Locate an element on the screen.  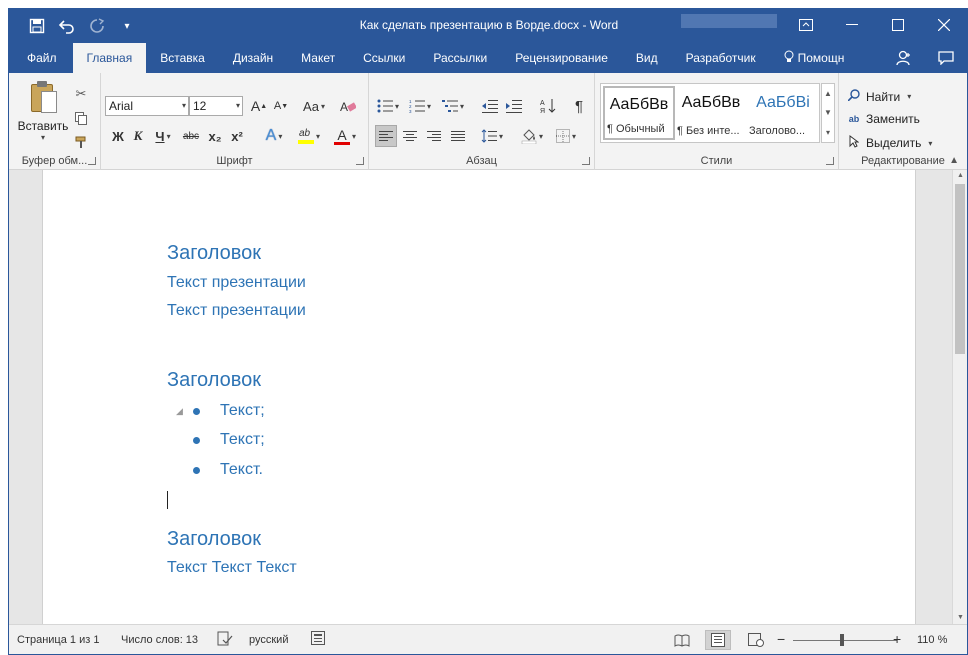
tab-home: Главная is located at coordinates (109, 58).